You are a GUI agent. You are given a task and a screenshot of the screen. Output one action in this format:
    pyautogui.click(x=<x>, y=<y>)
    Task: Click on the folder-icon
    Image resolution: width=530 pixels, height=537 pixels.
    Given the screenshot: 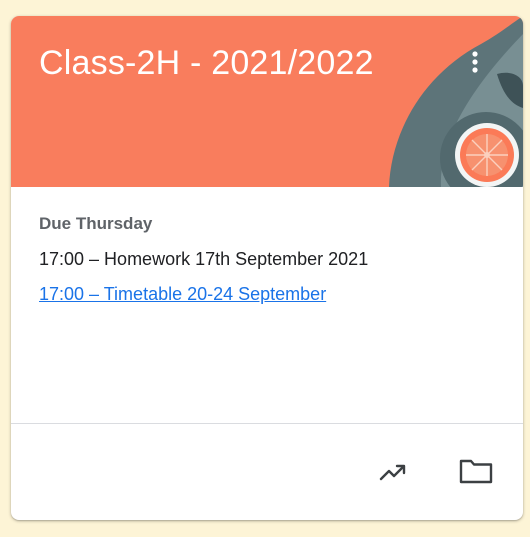 What is the action you would take?
    pyautogui.click(x=476, y=471)
    